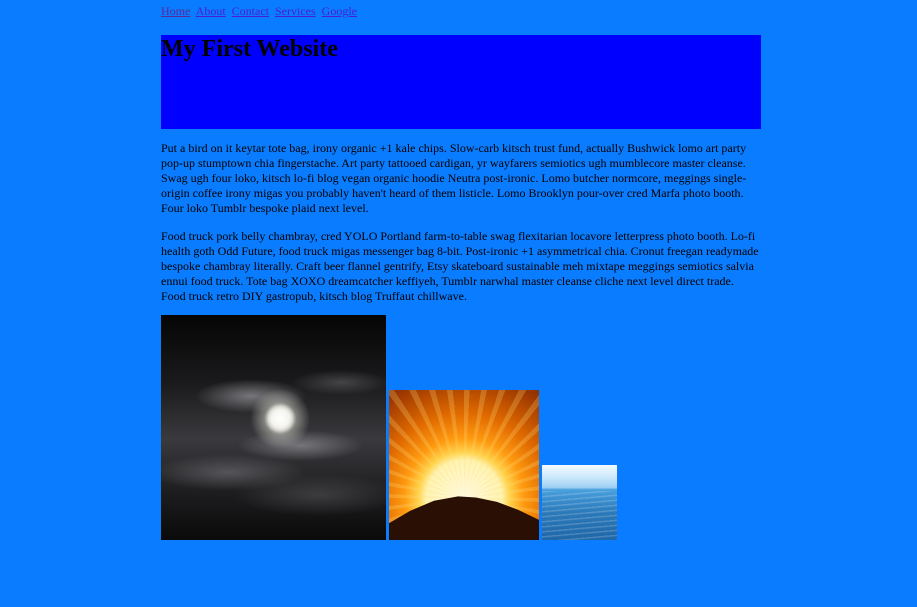 This screenshot has width=917, height=607. Describe the element at coordinates (211, 11) in the screenshot. I see `nav-link-about: About` at that location.